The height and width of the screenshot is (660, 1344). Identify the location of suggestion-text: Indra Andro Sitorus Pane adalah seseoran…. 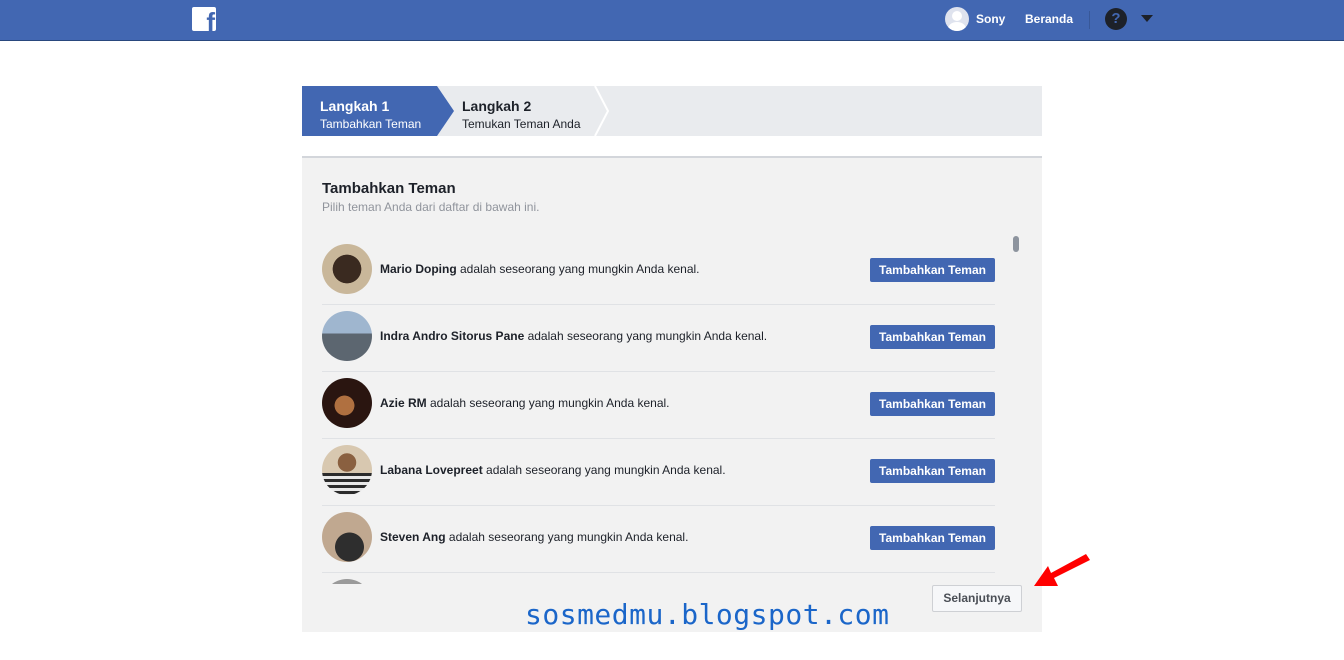
(573, 336).